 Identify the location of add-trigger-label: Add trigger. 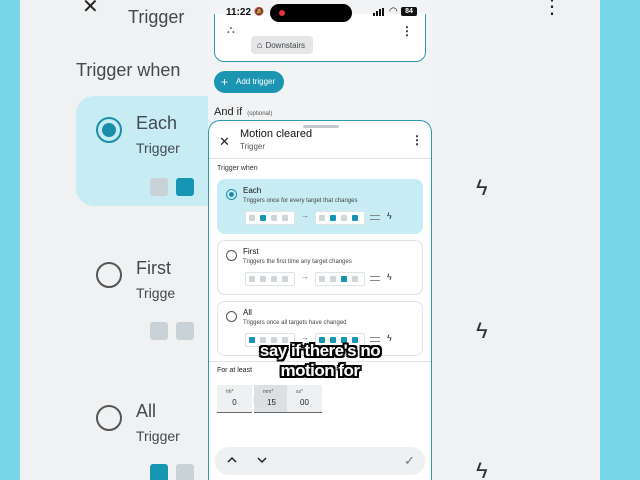
(256, 81).